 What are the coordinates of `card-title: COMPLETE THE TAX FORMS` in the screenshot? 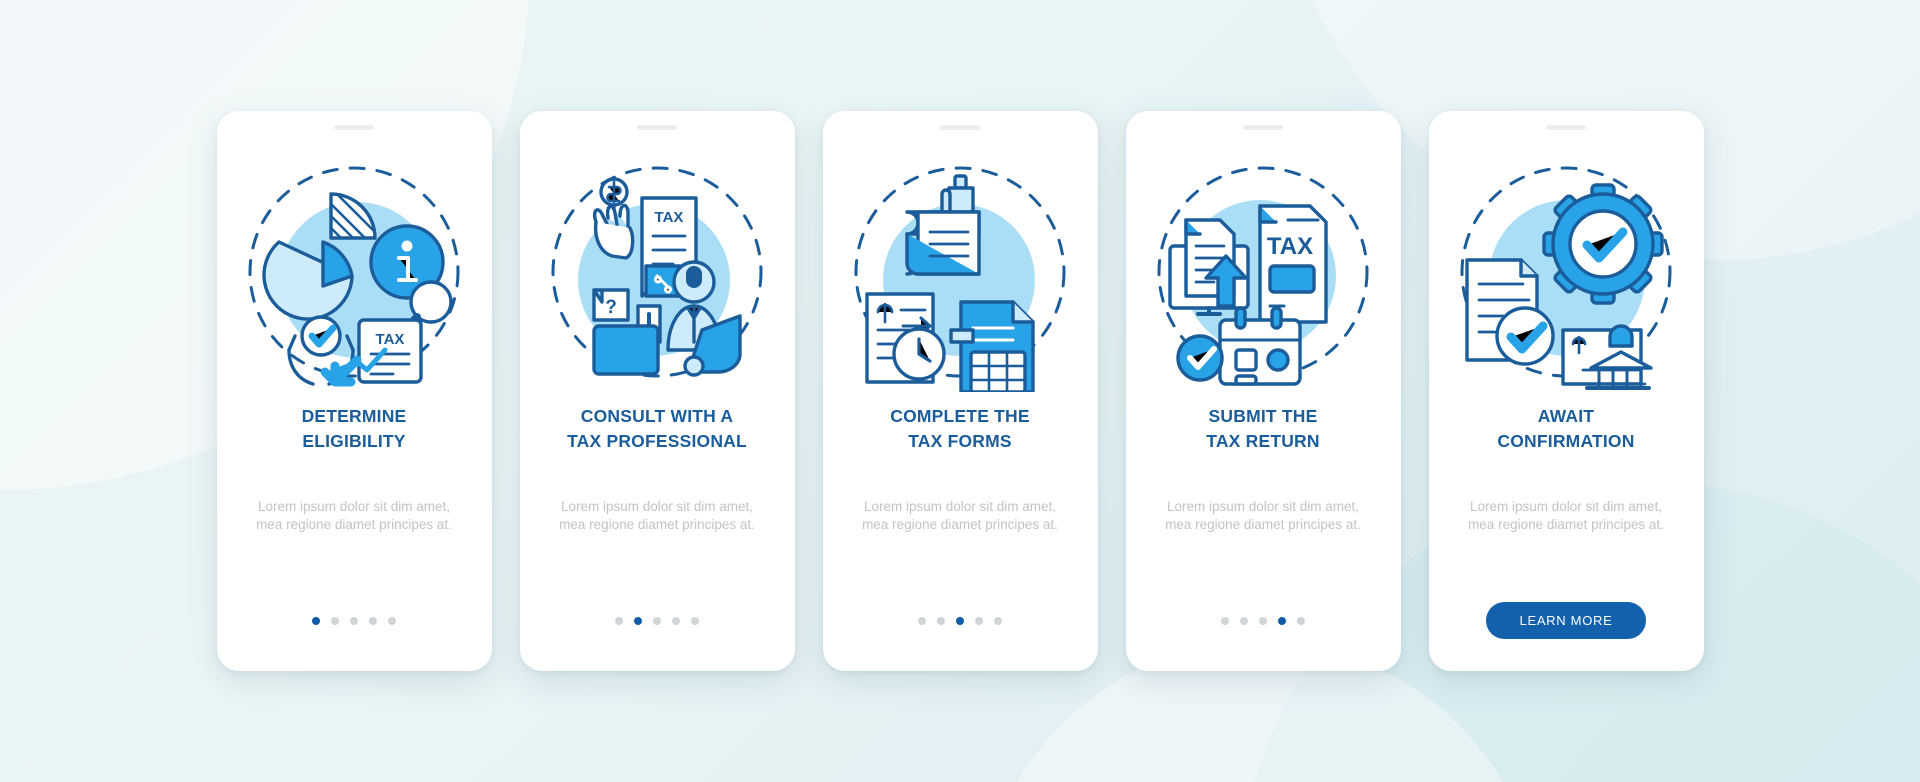 It's located at (960, 428).